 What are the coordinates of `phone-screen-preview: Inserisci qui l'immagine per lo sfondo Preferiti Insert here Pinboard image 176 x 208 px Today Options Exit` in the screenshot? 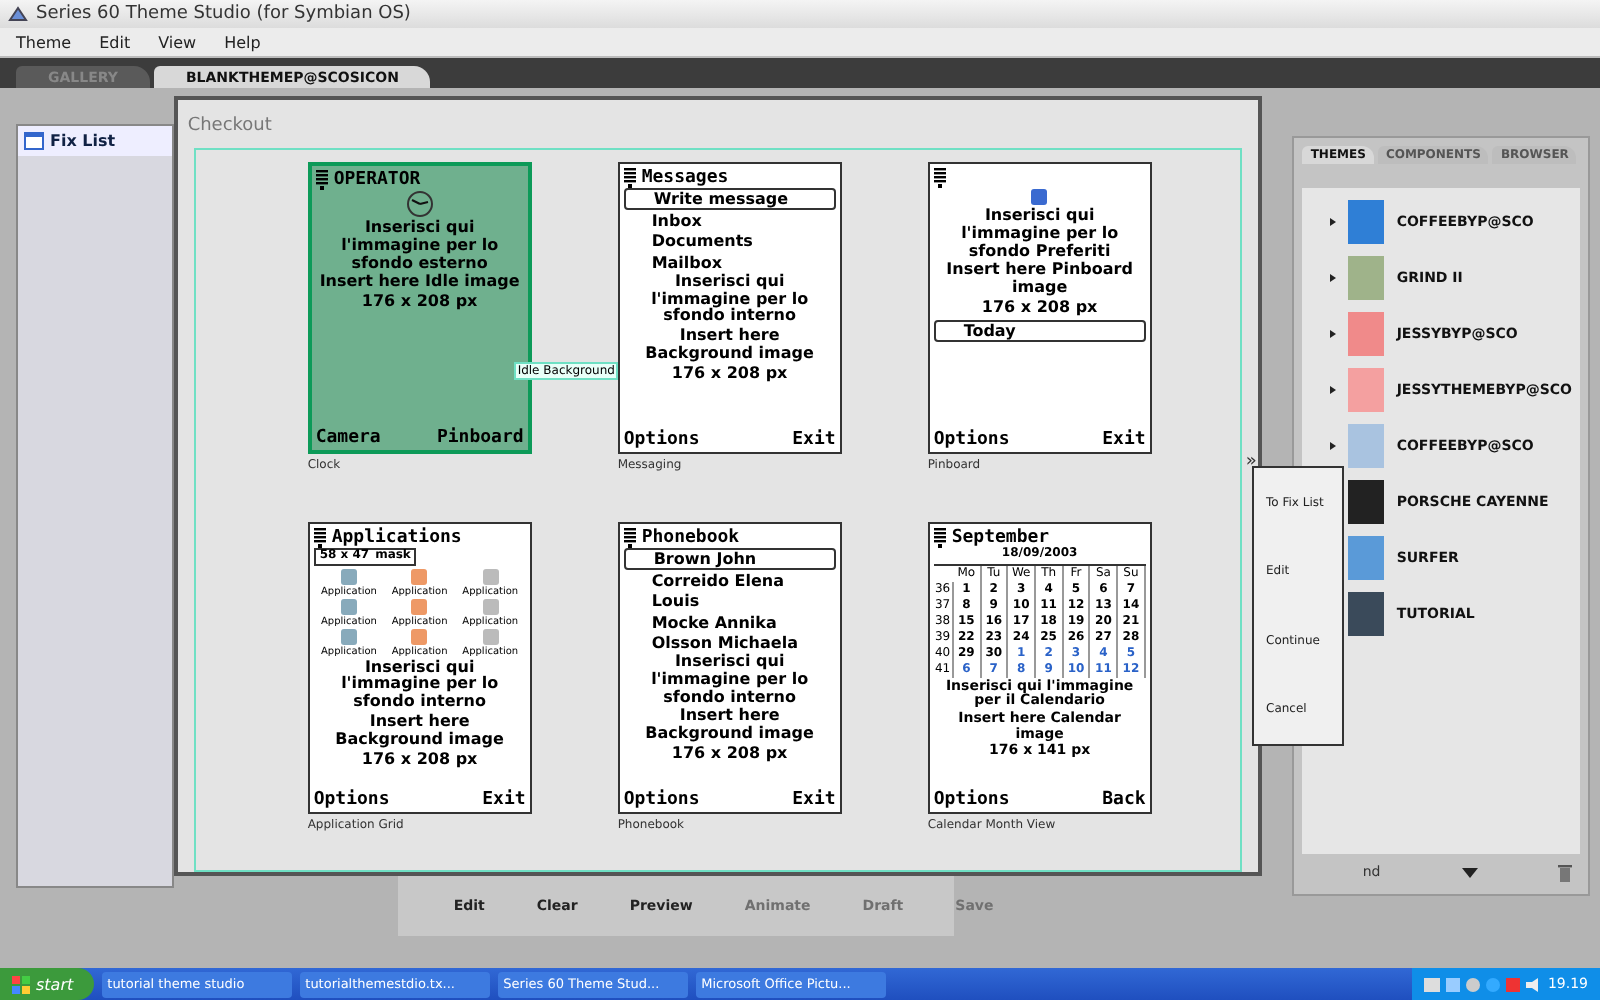 It's located at (1039, 308).